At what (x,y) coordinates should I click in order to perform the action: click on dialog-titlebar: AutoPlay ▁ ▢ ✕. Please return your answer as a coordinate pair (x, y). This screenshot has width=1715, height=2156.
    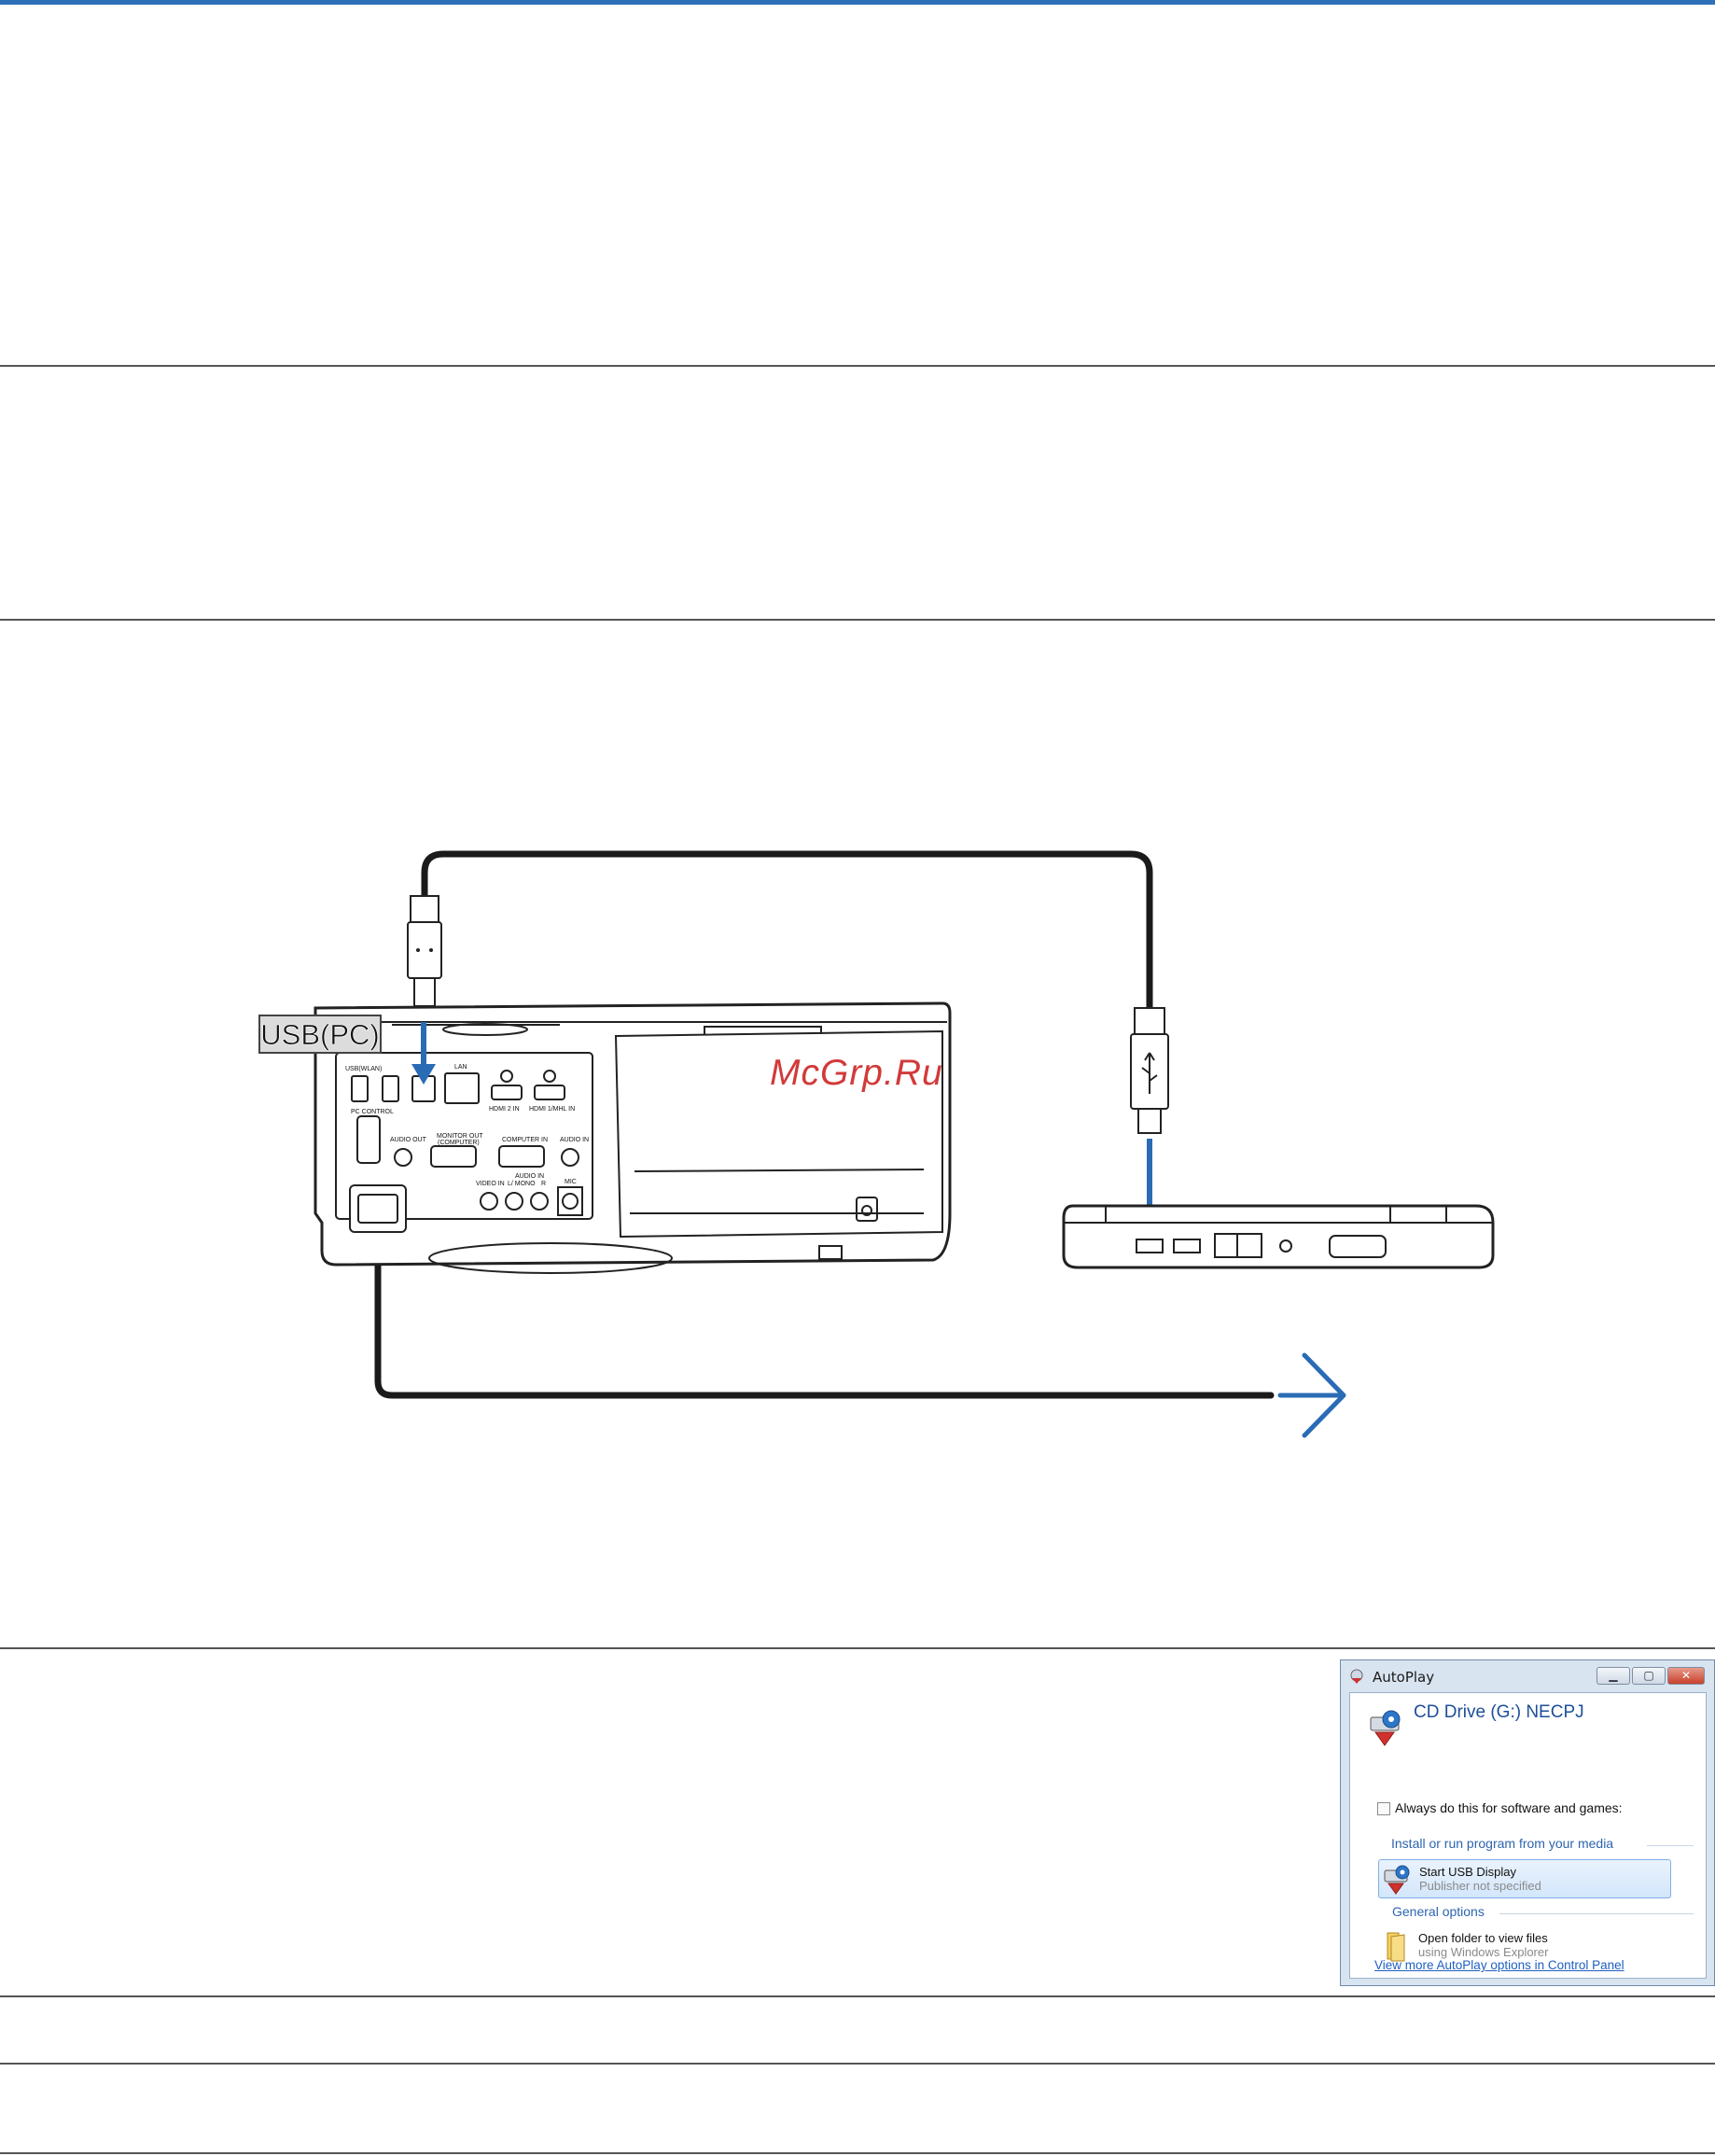
    Looking at the image, I should click on (1528, 1676).